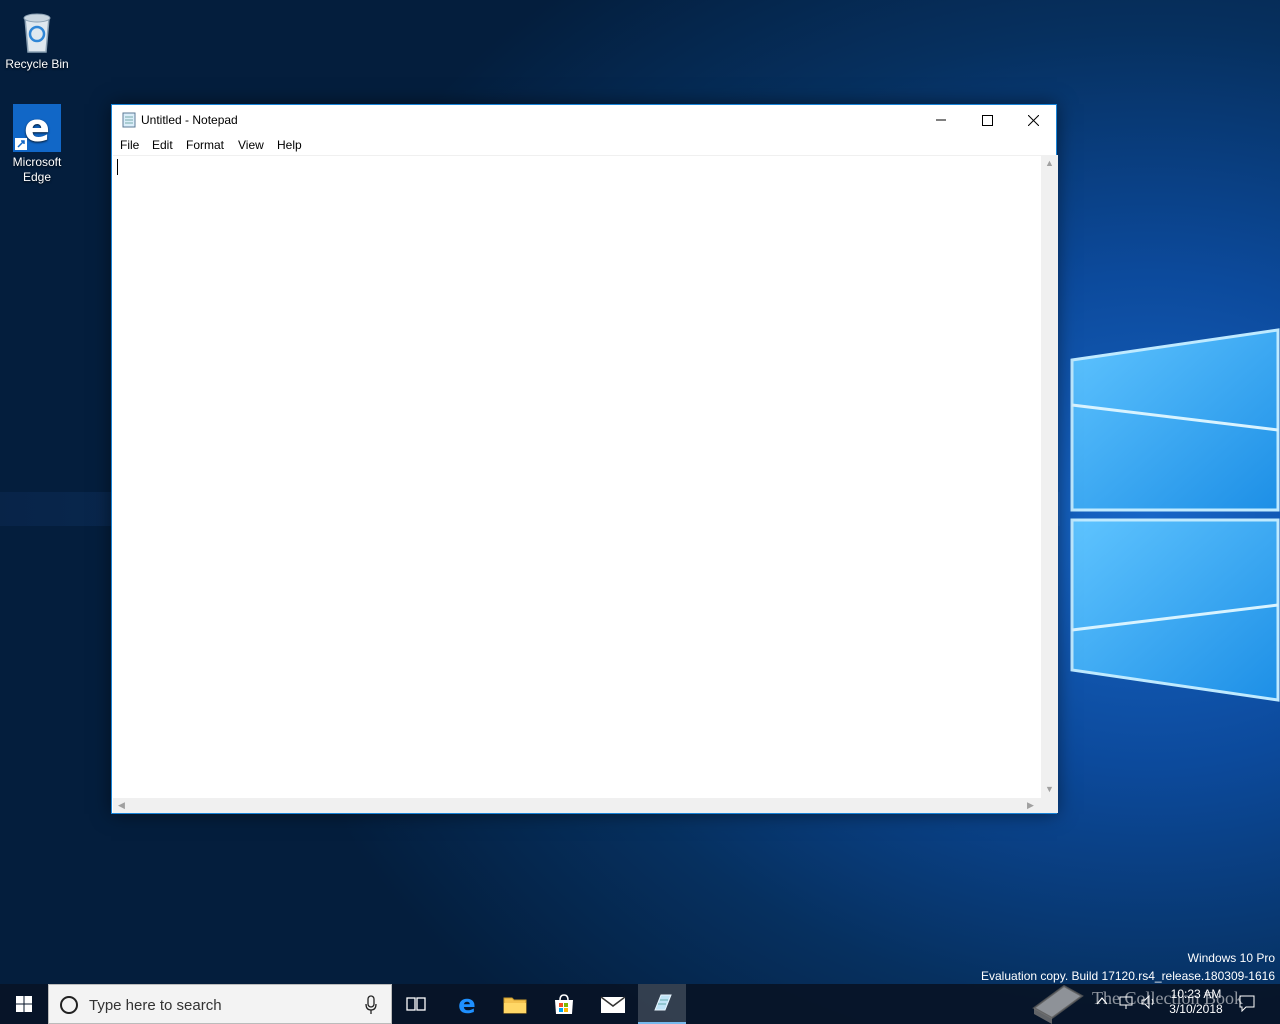 This screenshot has width=1280, height=1024. I want to click on task-view-icon, so click(416, 1004).